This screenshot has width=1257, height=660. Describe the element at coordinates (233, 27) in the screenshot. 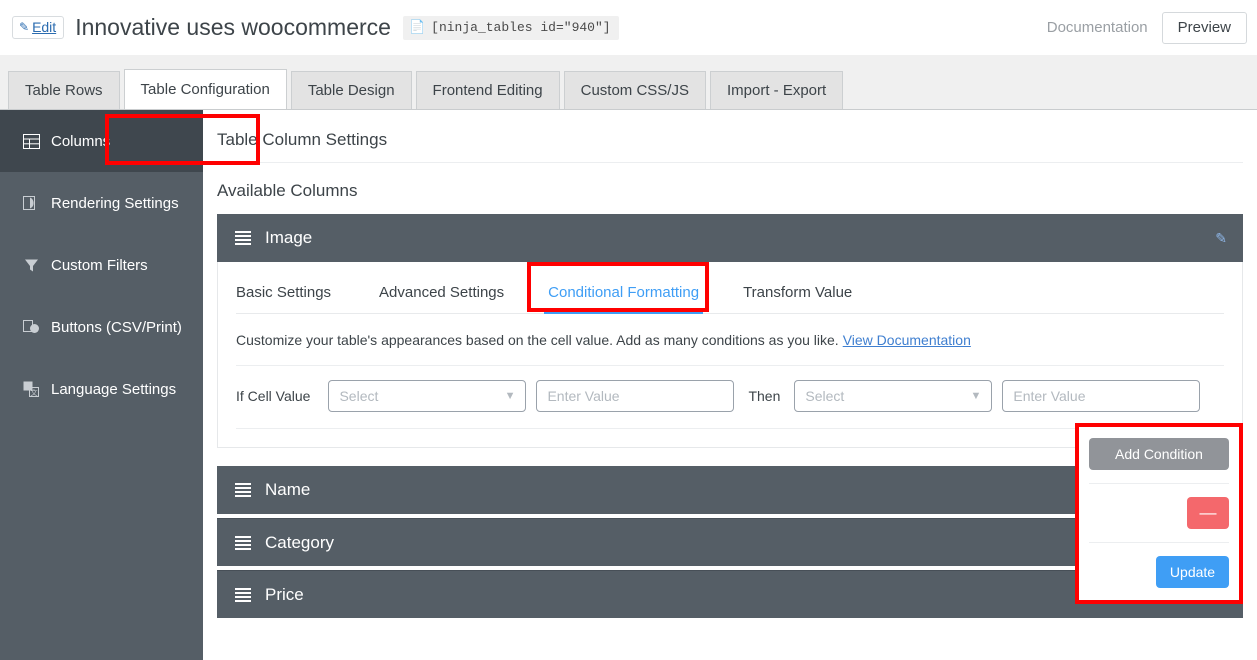

I see `page-title: Innovative uses woocommerce` at that location.